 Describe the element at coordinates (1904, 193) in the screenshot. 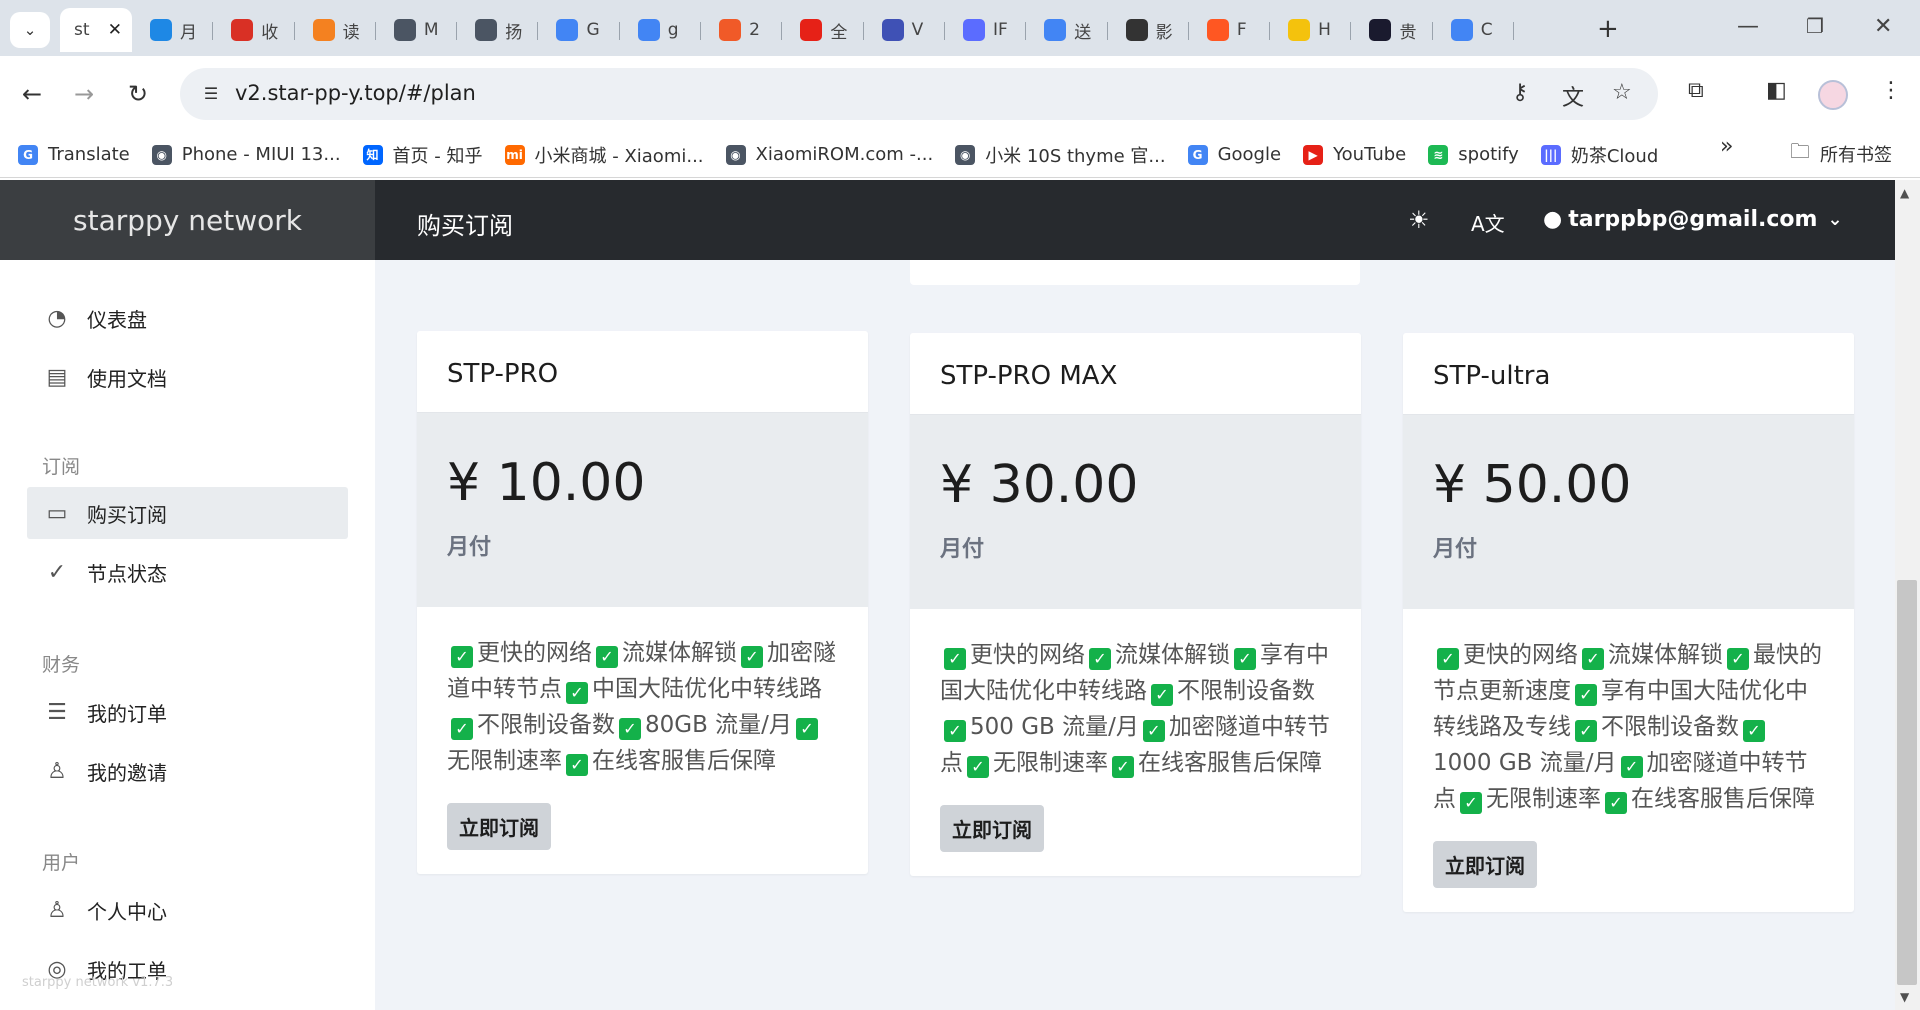

I see `scroll-up-arrow-icon: ▲` at that location.